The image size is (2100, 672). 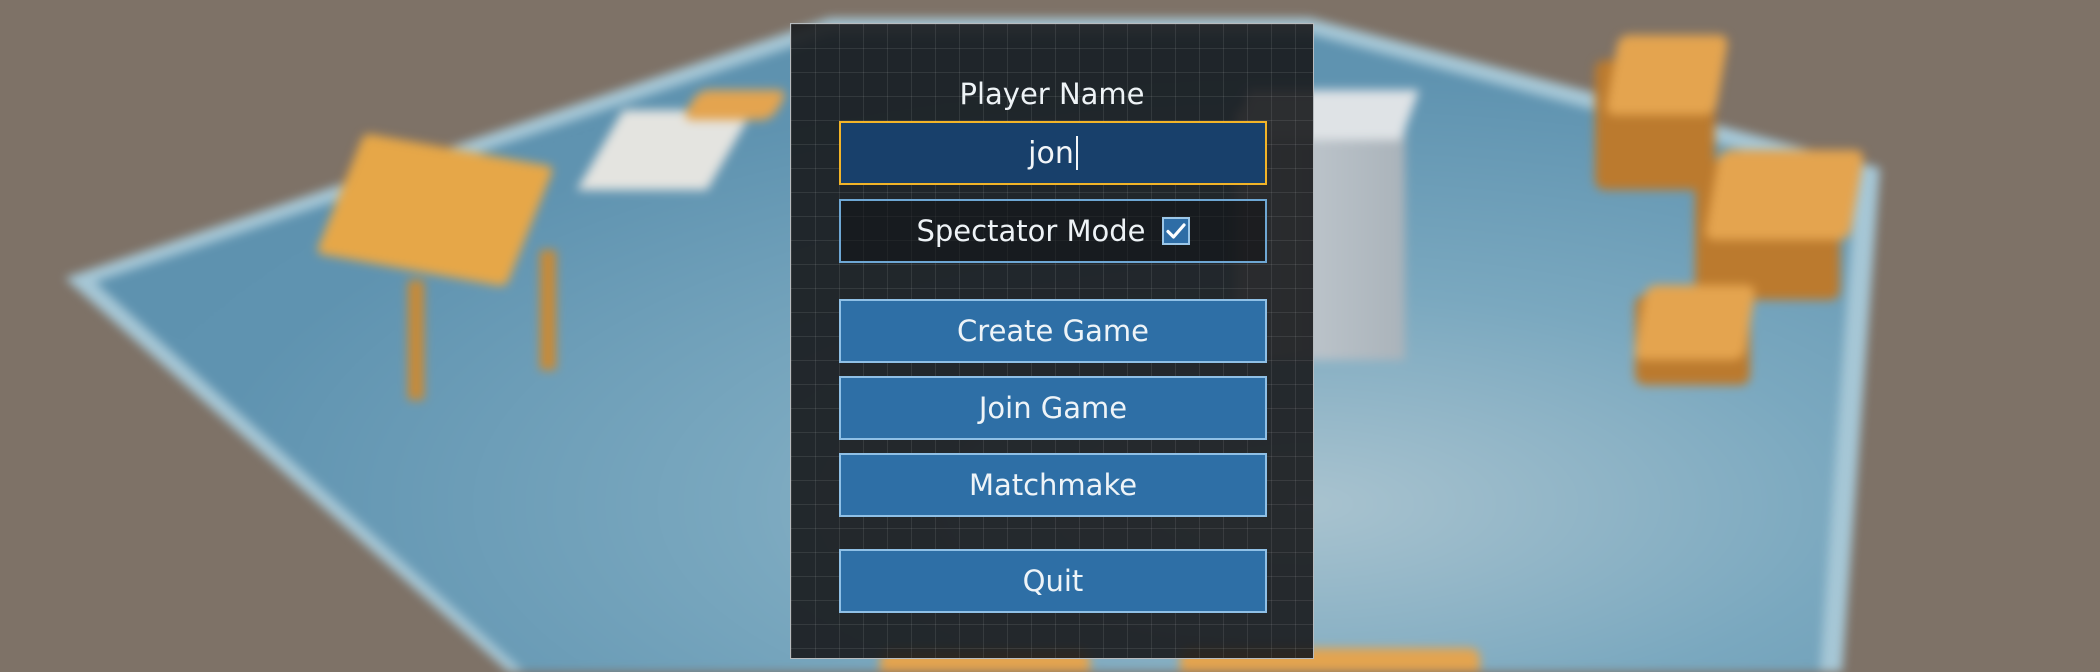 What do you see at coordinates (1053, 485) in the screenshot?
I see `matchmake-button: Matchmake` at bounding box center [1053, 485].